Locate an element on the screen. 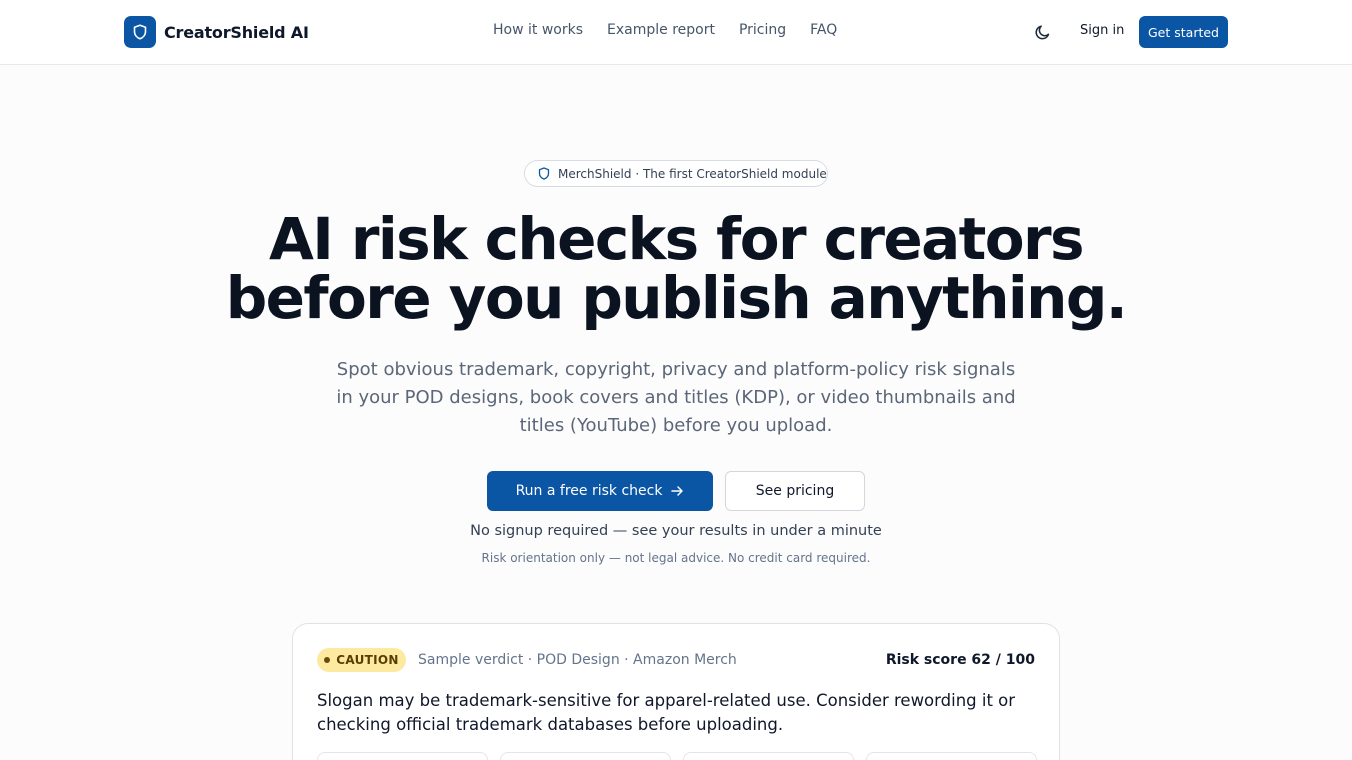 The width and height of the screenshot is (1352, 760). arrow-right-icon is located at coordinates (677, 491).